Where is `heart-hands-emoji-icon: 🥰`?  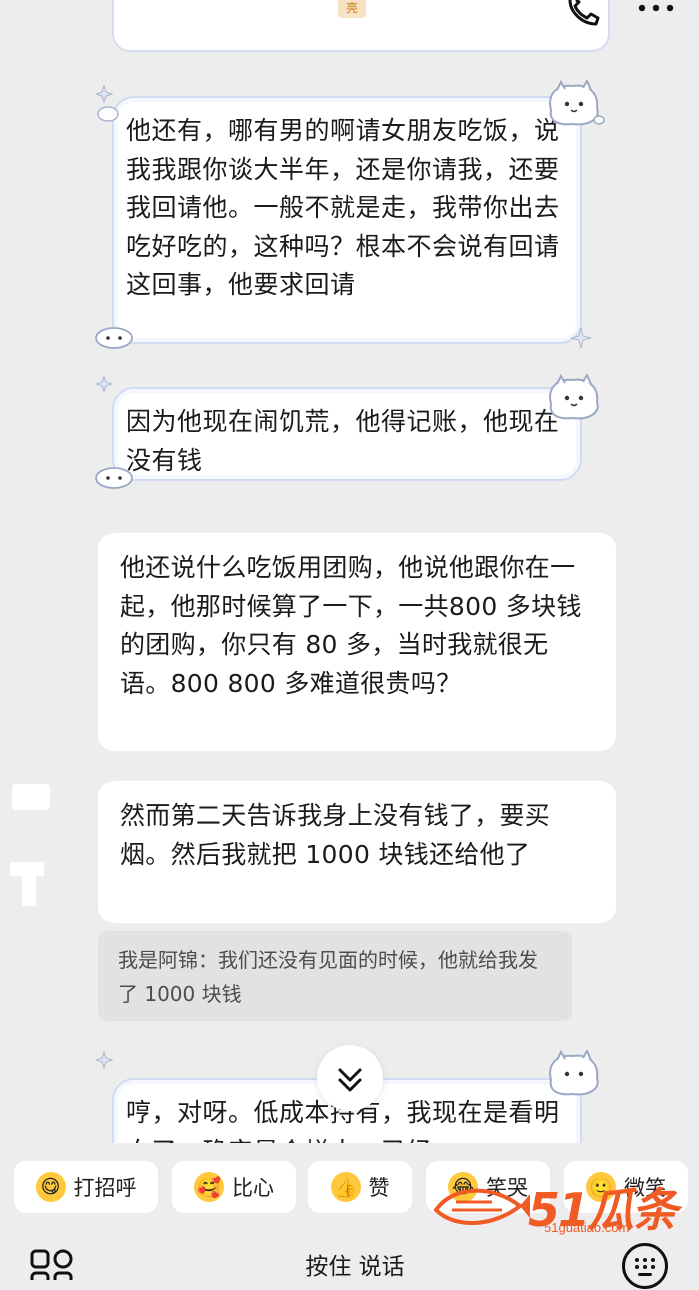 heart-hands-emoji-icon: 🥰 is located at coordinates (209, 1187).